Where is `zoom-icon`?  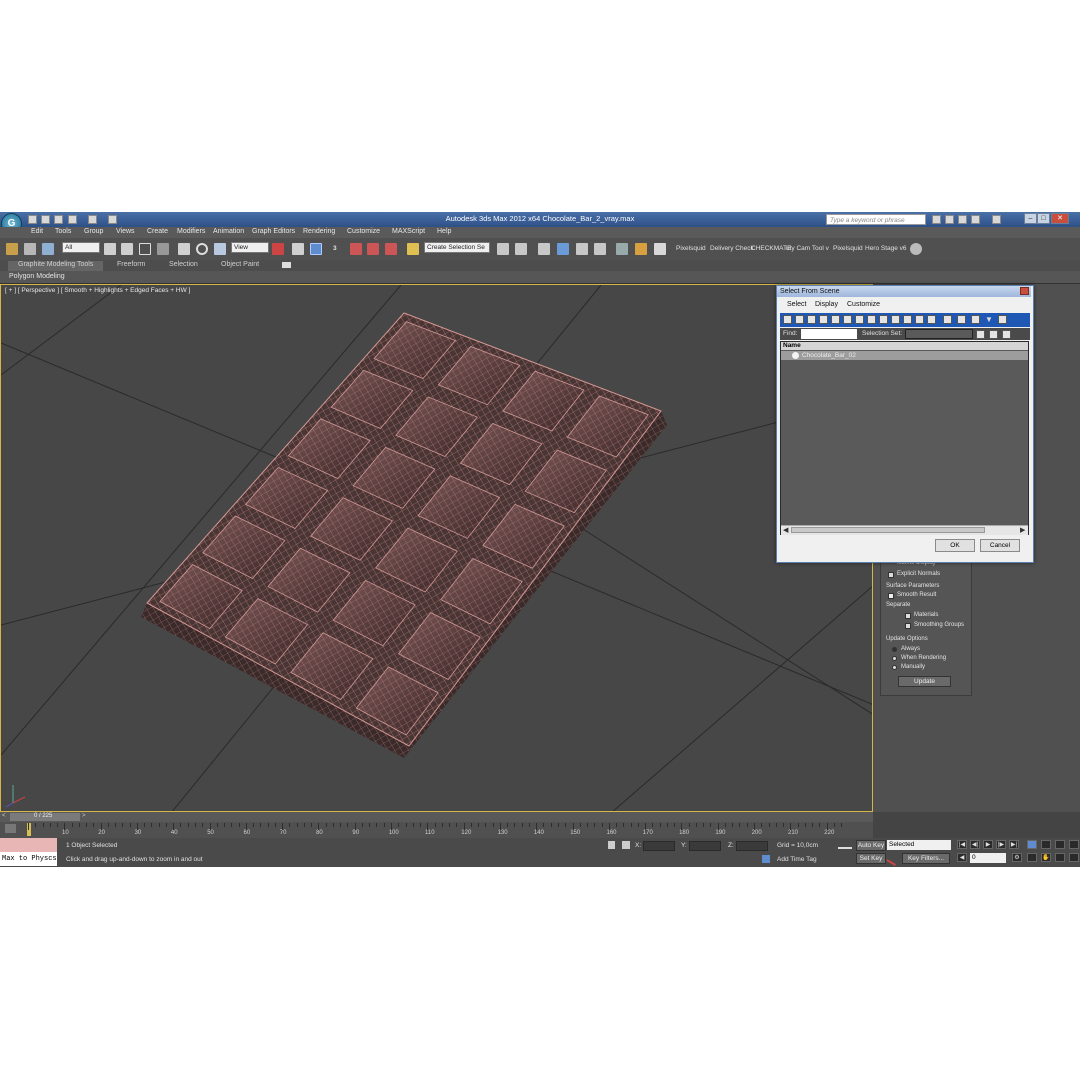
zoom-icon is located at coordinates (1032, 844).